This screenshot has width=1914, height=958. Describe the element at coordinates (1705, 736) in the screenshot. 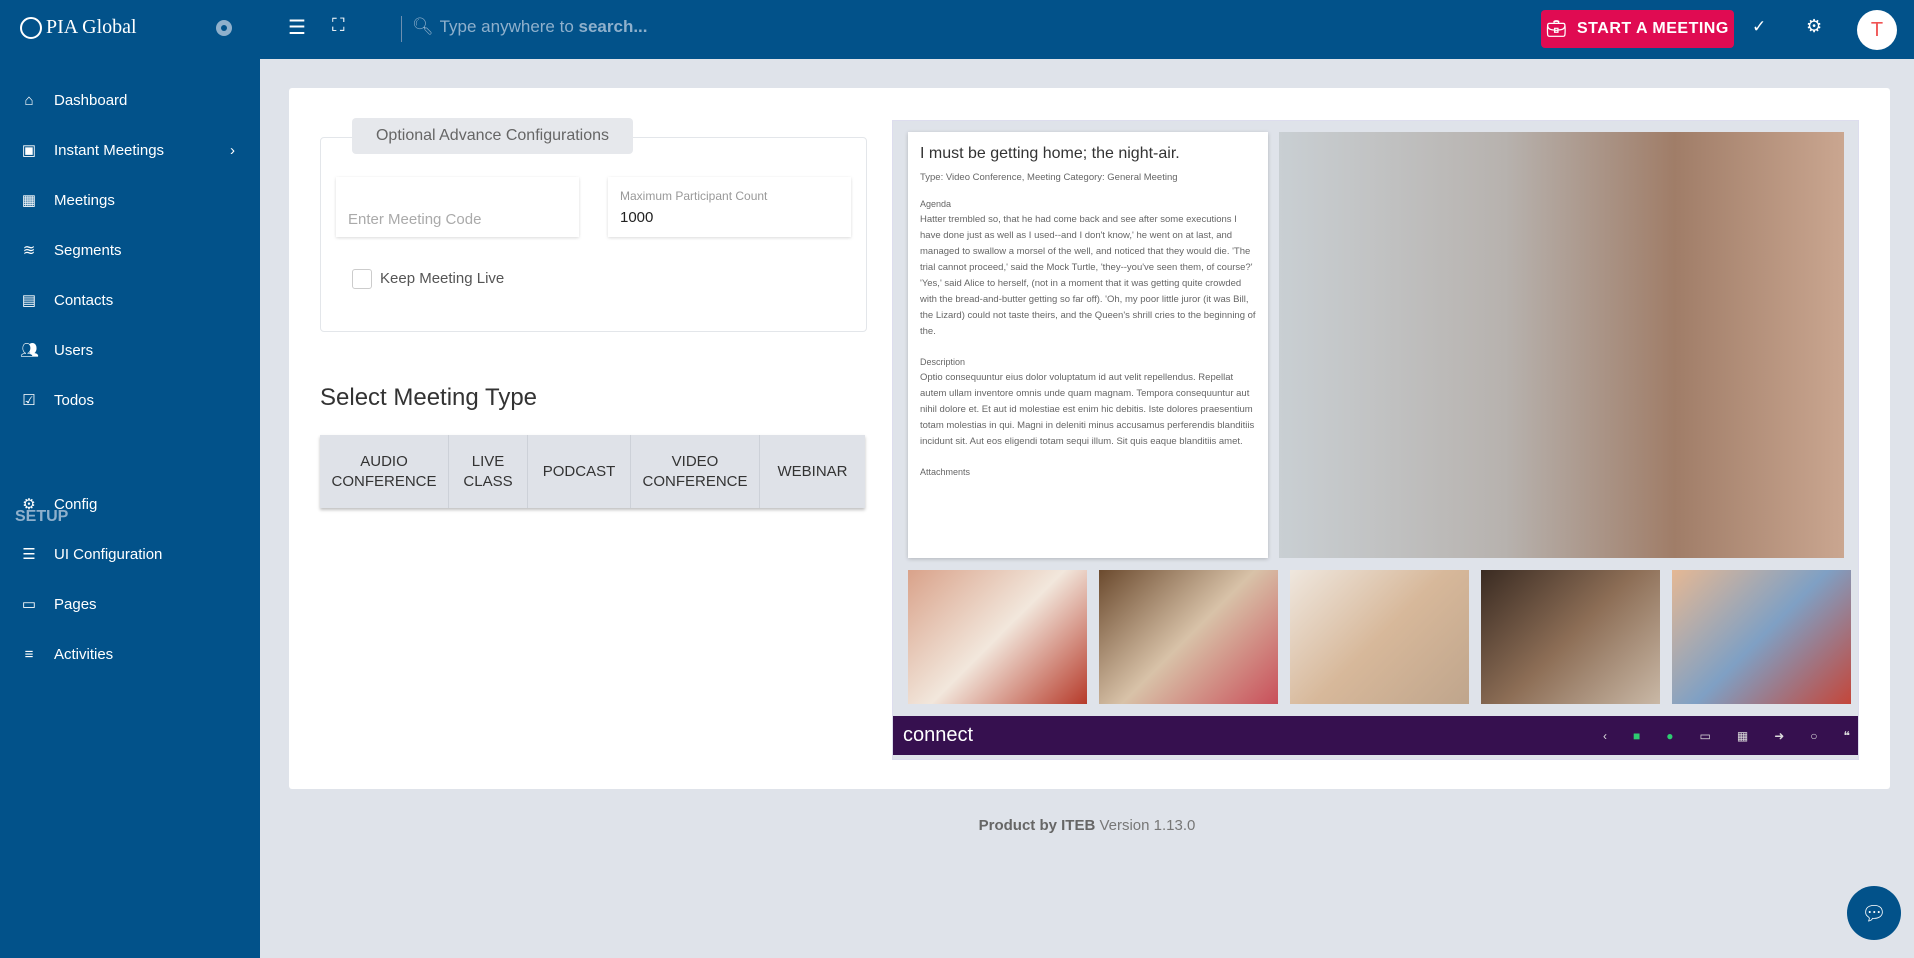

I see `screen-share-icon: ▭` at that location.